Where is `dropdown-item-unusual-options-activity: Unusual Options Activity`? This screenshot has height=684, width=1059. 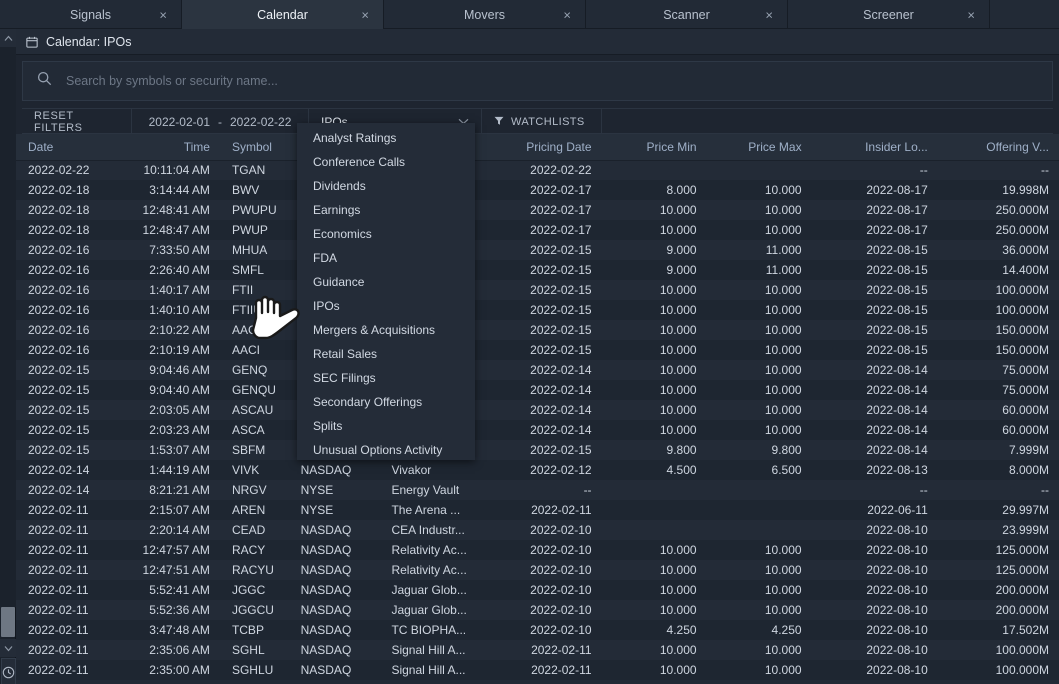
dropdown-item-unusual-options-activity: Unusual Options Activity is located at coordinates (386, 450).